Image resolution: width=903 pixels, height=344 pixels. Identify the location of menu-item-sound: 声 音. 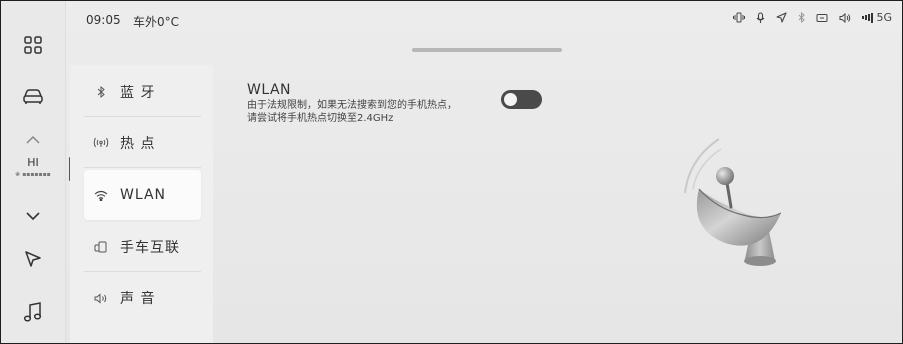
(142, 298).